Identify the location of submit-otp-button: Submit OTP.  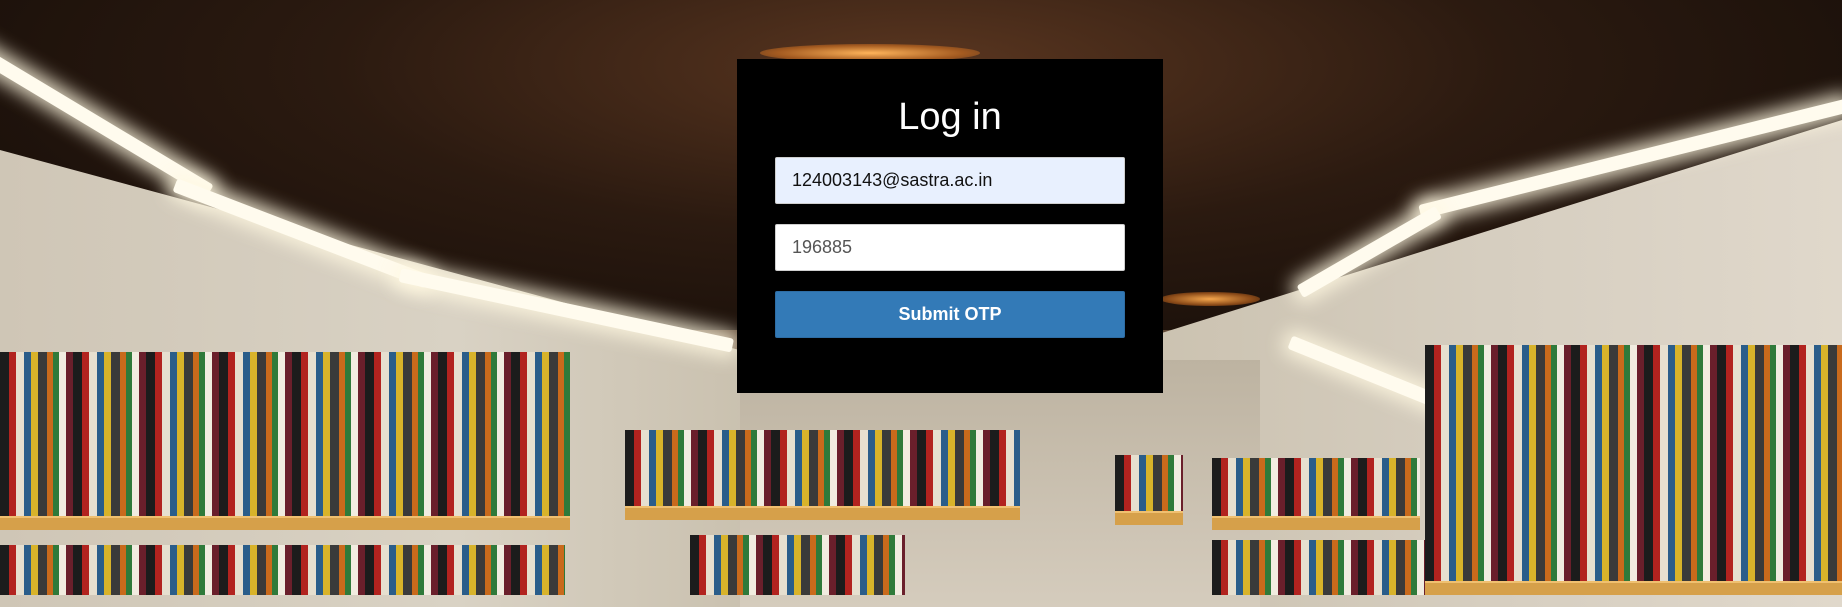
(950, 314).